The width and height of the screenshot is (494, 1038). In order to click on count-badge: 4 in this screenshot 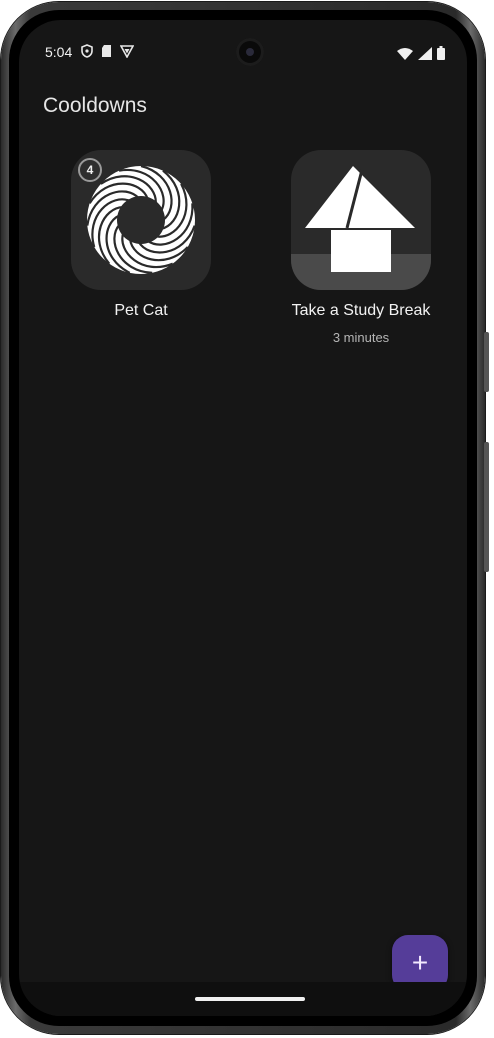, I will do `click(90, 170)`.